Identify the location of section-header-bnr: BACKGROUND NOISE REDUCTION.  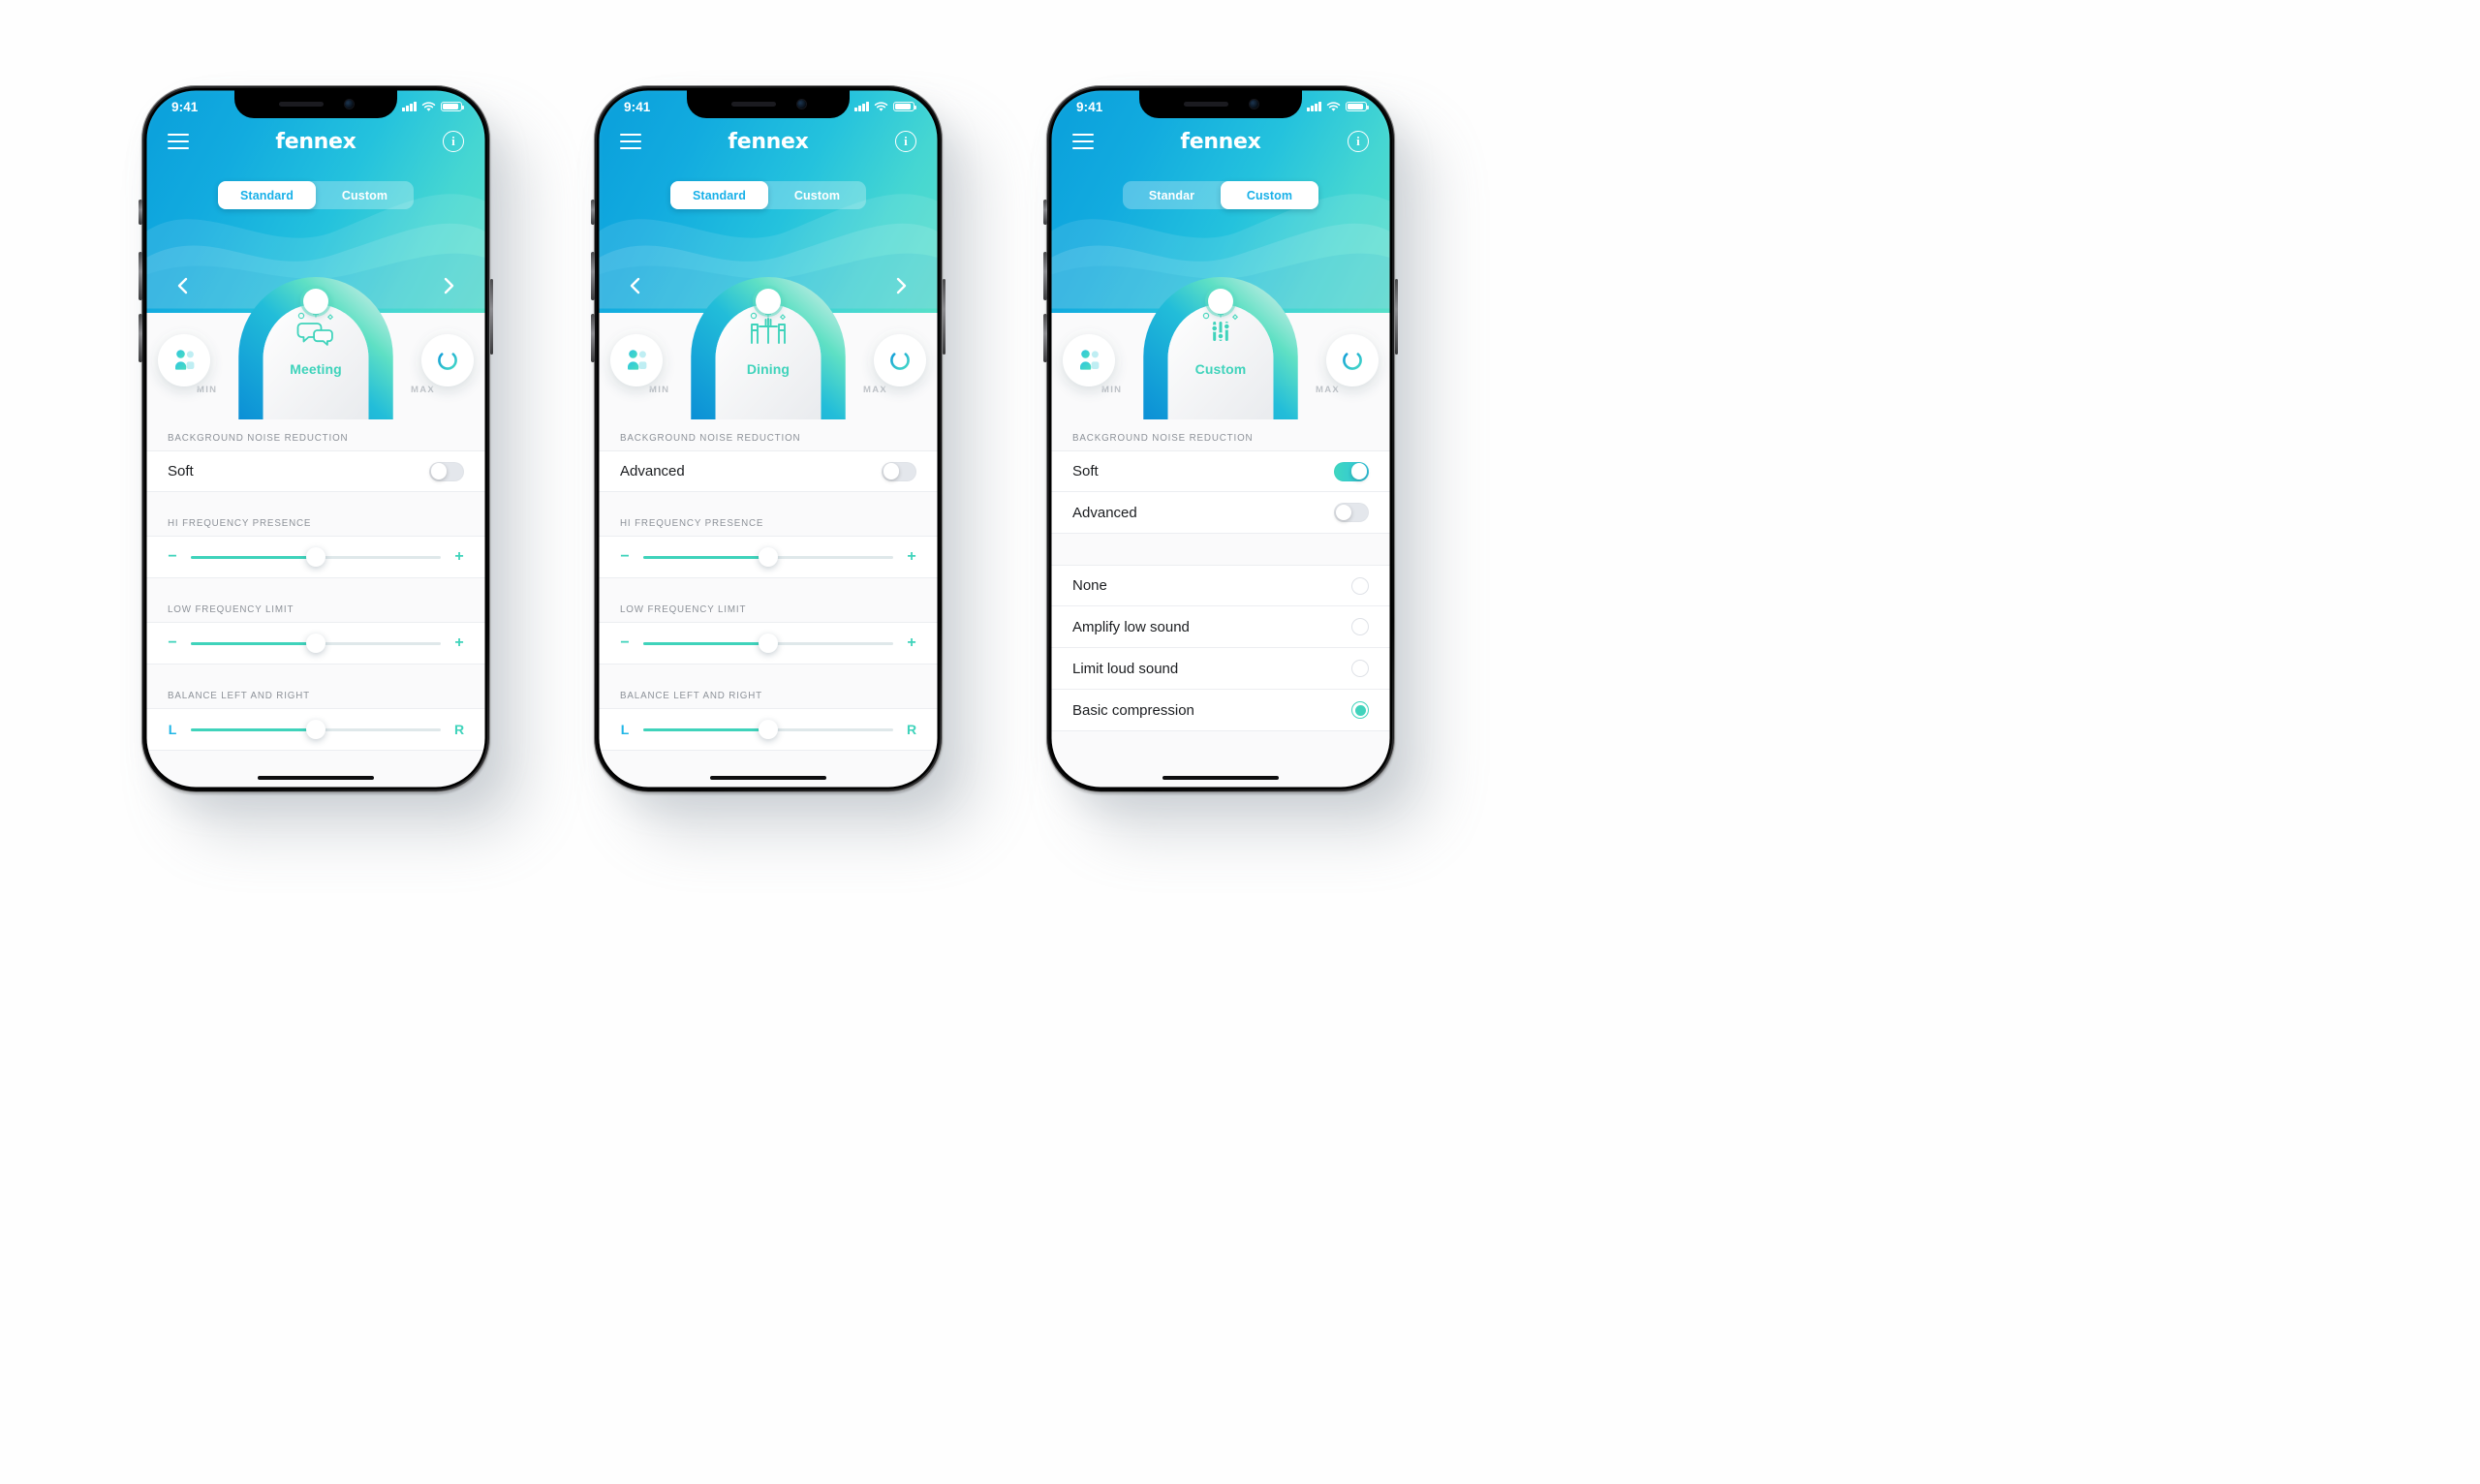
(768, 434).